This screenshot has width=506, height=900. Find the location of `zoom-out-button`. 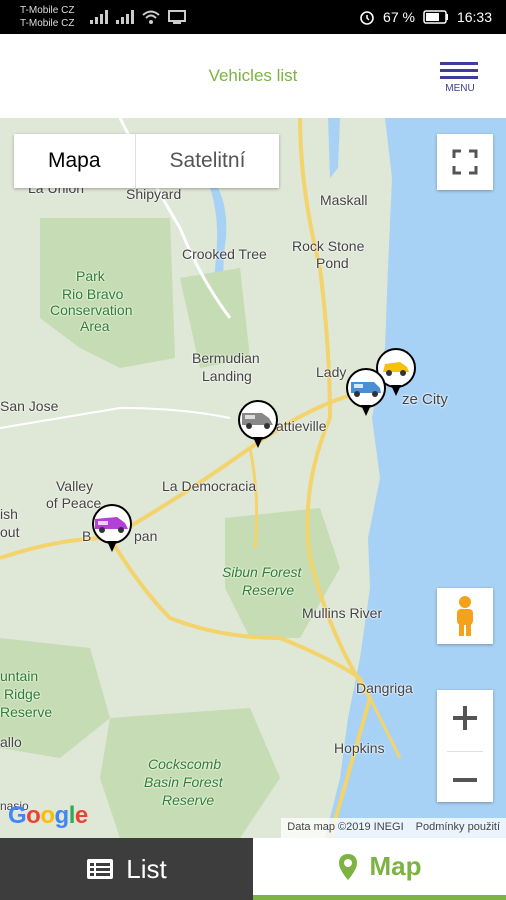

zoom-out-button is located at coordinates (465, 779).